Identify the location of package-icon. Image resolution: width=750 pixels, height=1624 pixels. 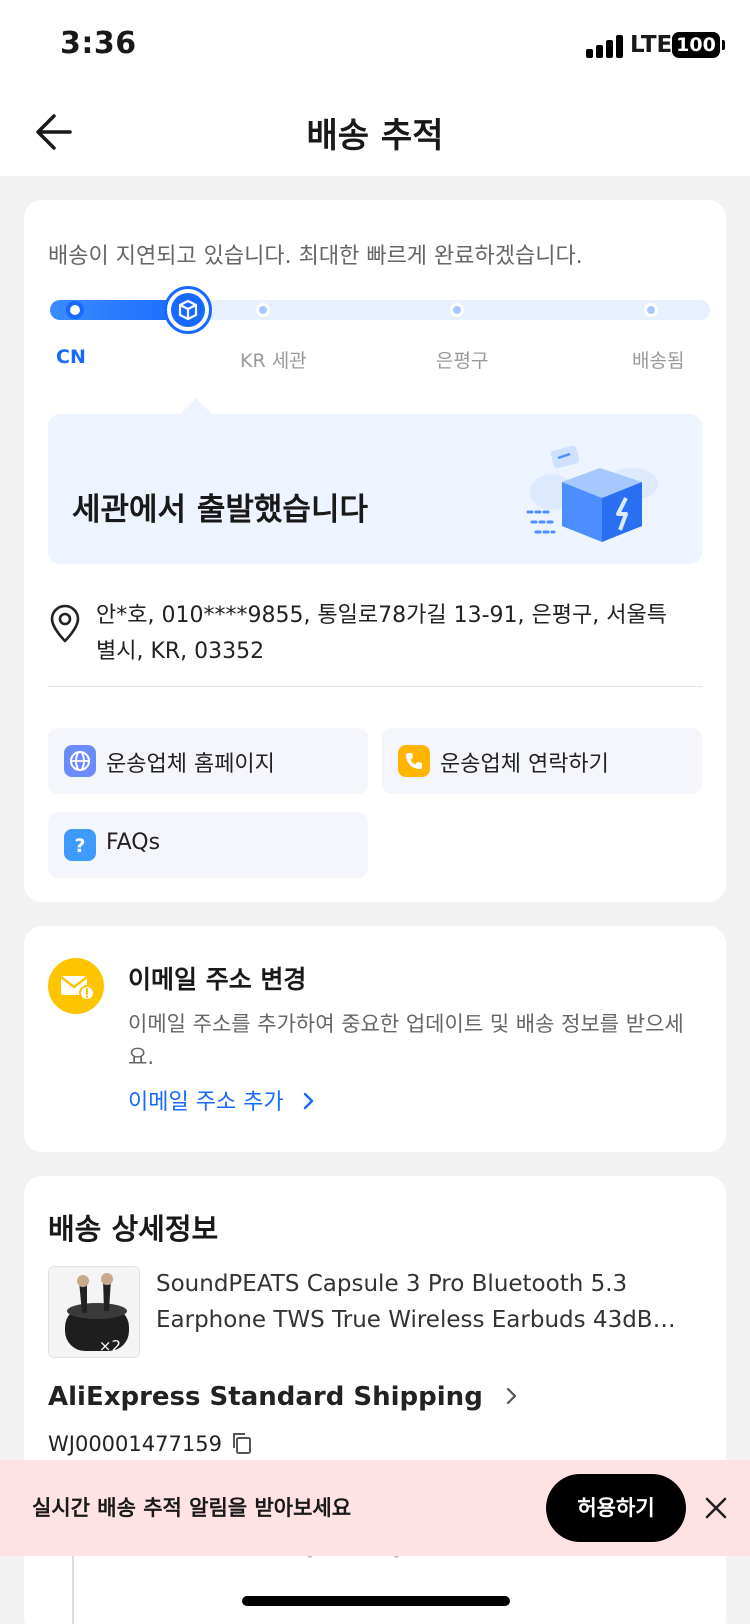
(188, 310).